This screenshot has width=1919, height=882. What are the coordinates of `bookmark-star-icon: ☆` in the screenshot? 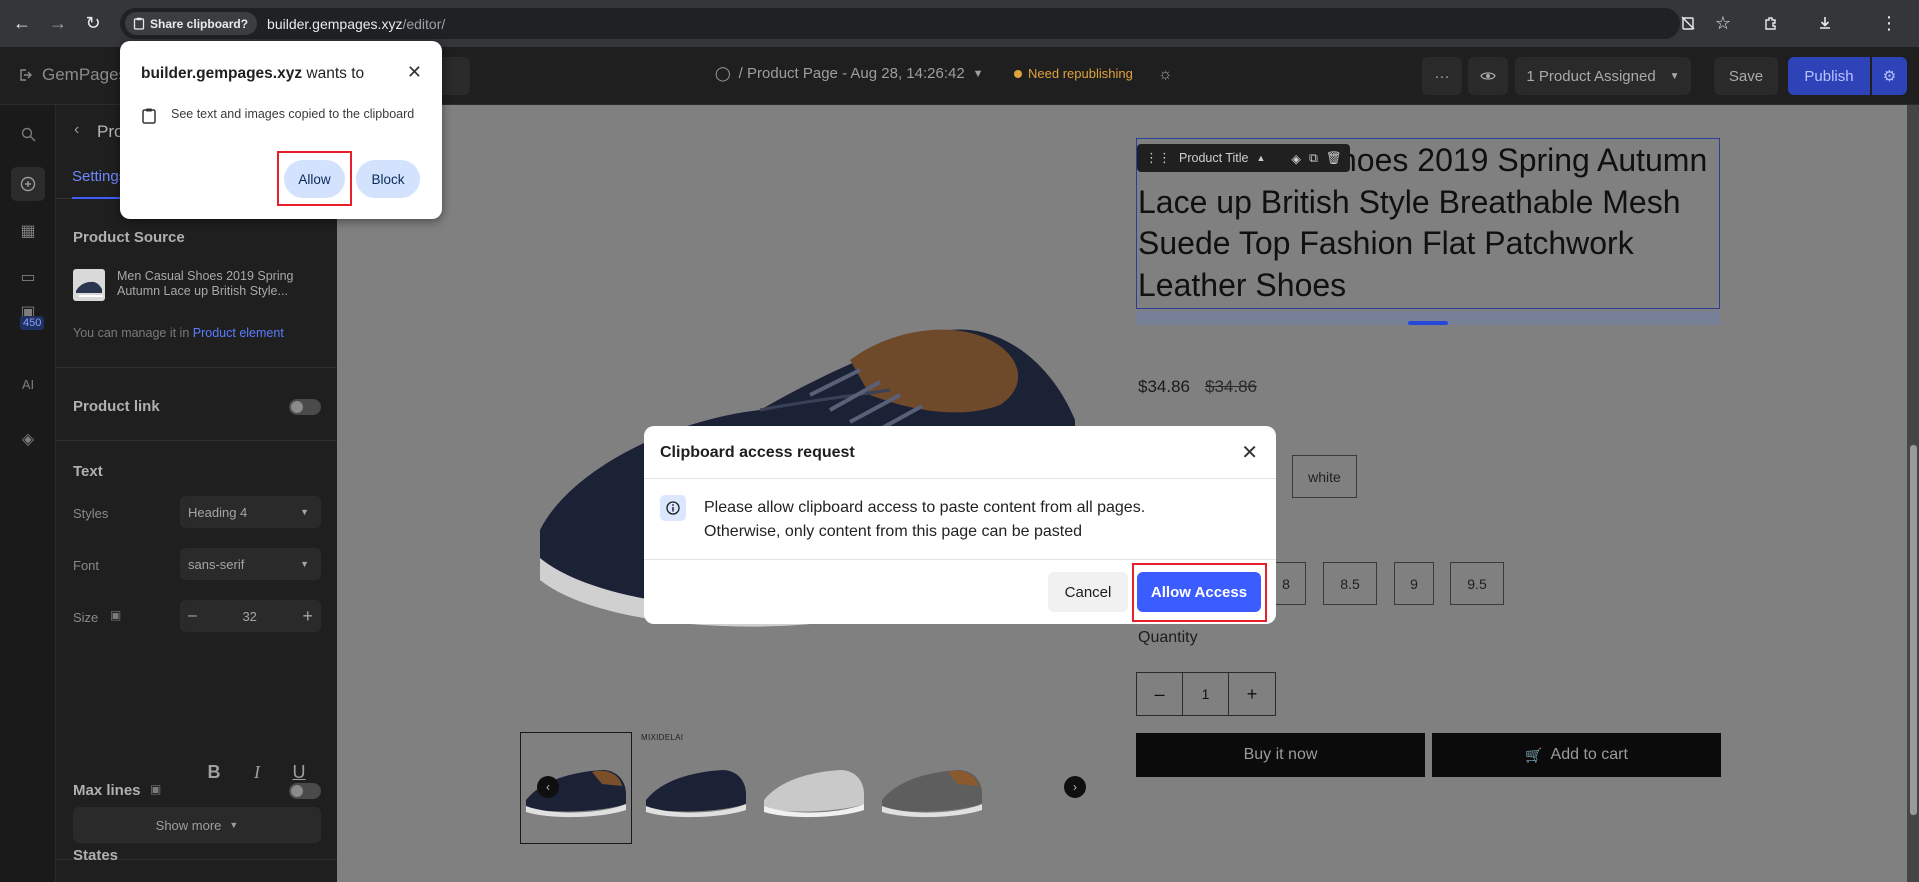 It's located at (1723, 23).